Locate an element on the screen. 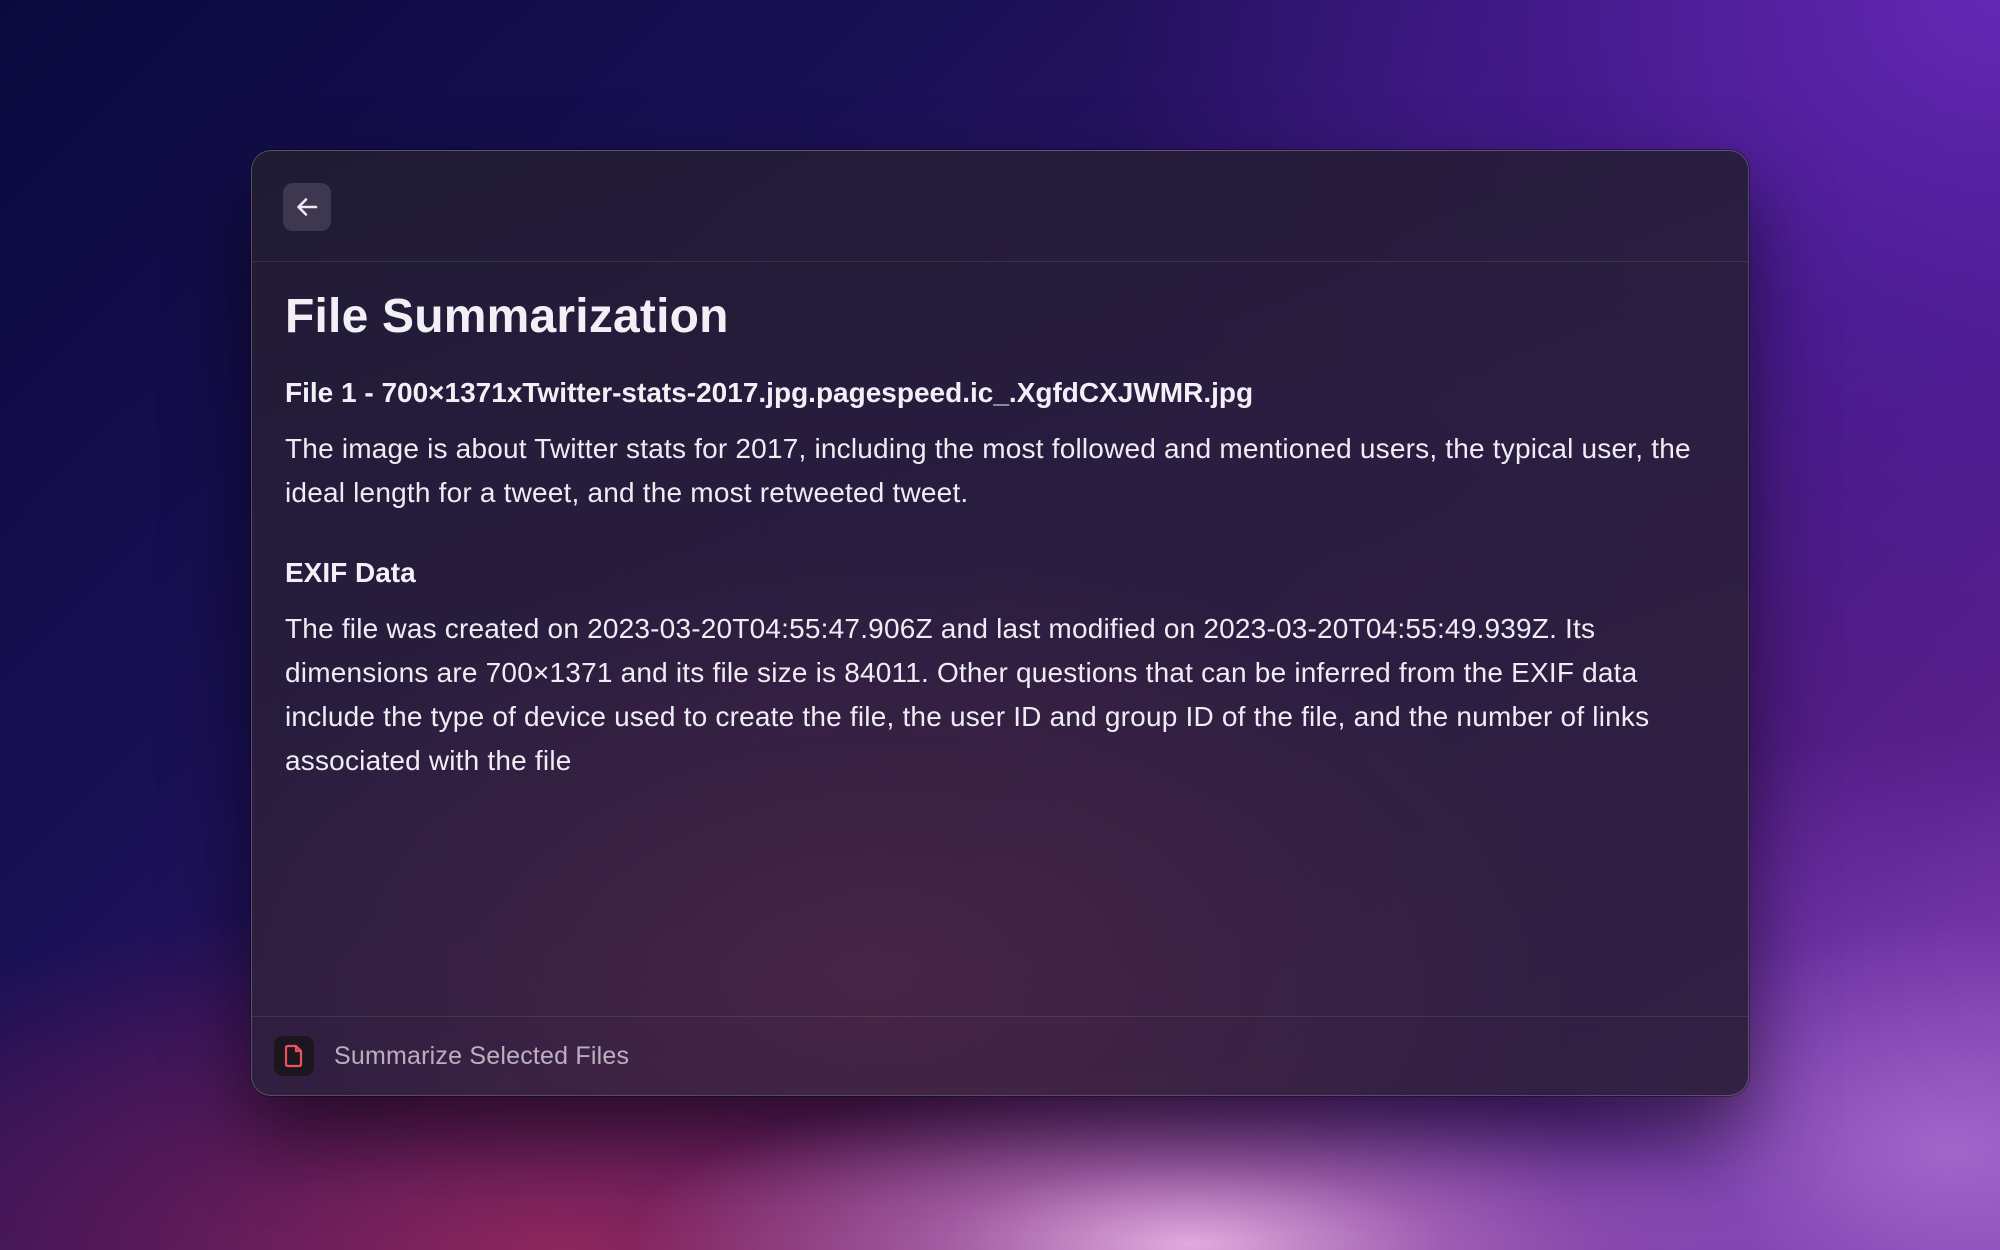 The image size is (2000, 1250). back-button is located at coordinates (307, 207).